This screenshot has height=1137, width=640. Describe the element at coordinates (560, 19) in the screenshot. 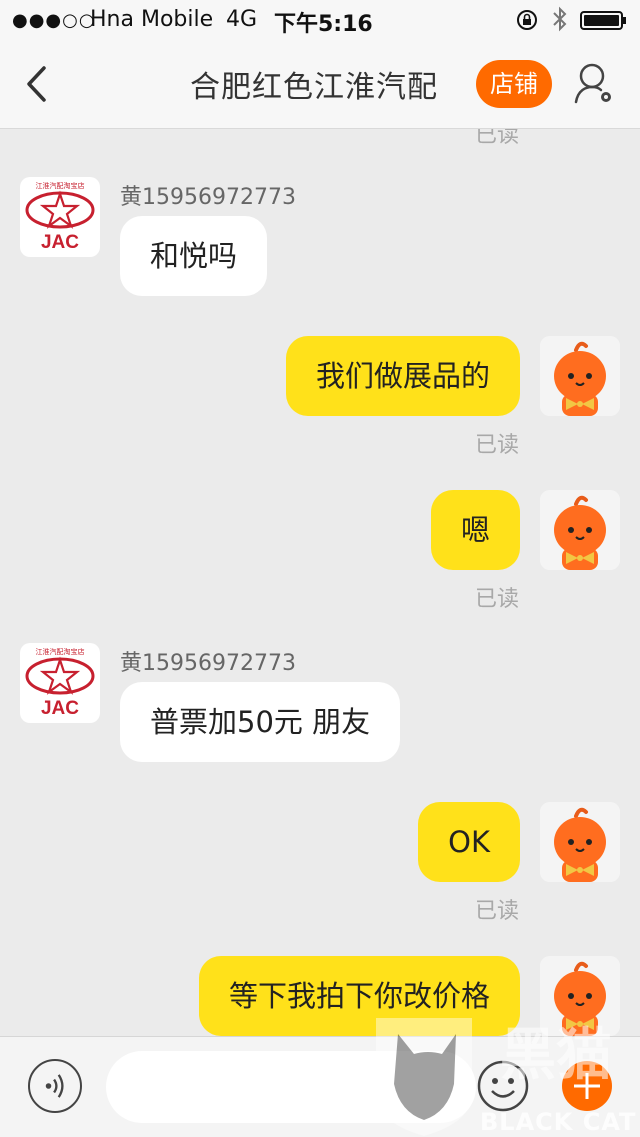

I see `bluetooth-icon` at that location.